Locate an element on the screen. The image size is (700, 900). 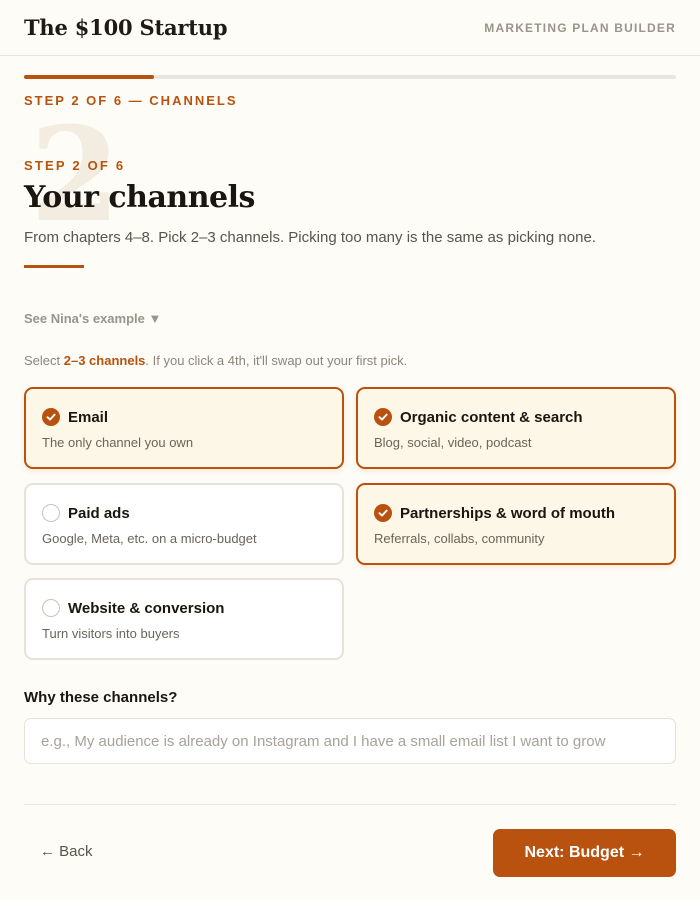
accent-divider is located at coordinates (54, 266).